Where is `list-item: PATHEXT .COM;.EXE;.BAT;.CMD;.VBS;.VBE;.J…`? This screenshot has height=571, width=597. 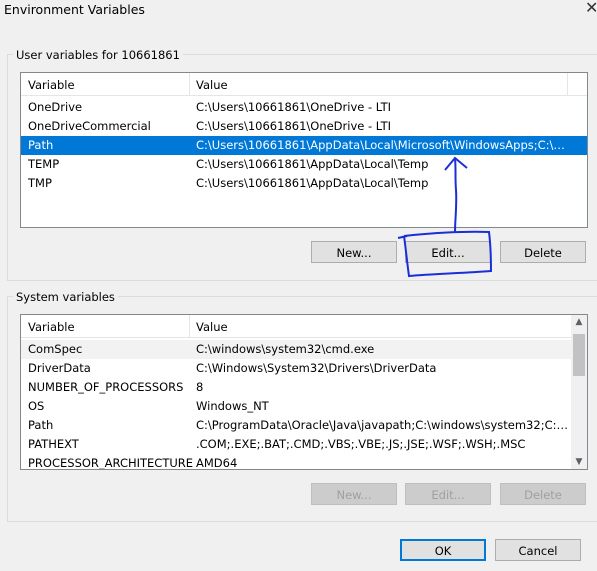 list-item: PATHEXT .COM;.EXE;.BAT;.CMD;.VBS;.VBE;.J… is located at coordinates (296, 444).